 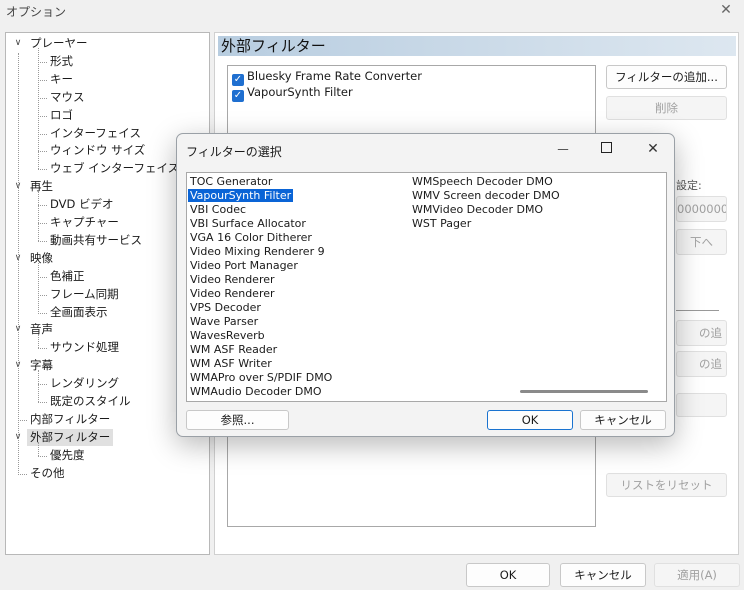 I want to click on tree-item: 形式, so click(x=106, y=61).